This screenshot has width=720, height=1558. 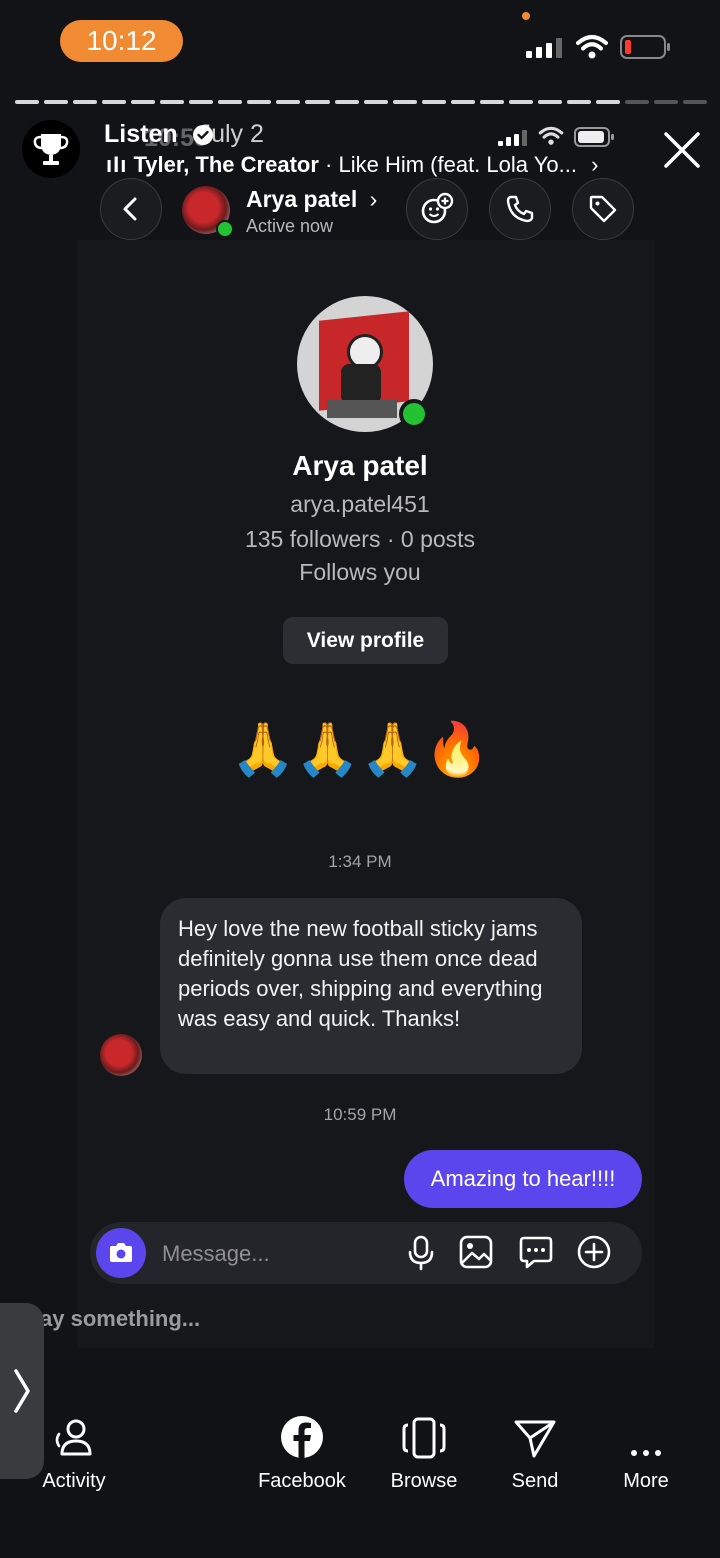 I want to click on music-artist: Tyler, The Creator, so click(x=226, y=164).